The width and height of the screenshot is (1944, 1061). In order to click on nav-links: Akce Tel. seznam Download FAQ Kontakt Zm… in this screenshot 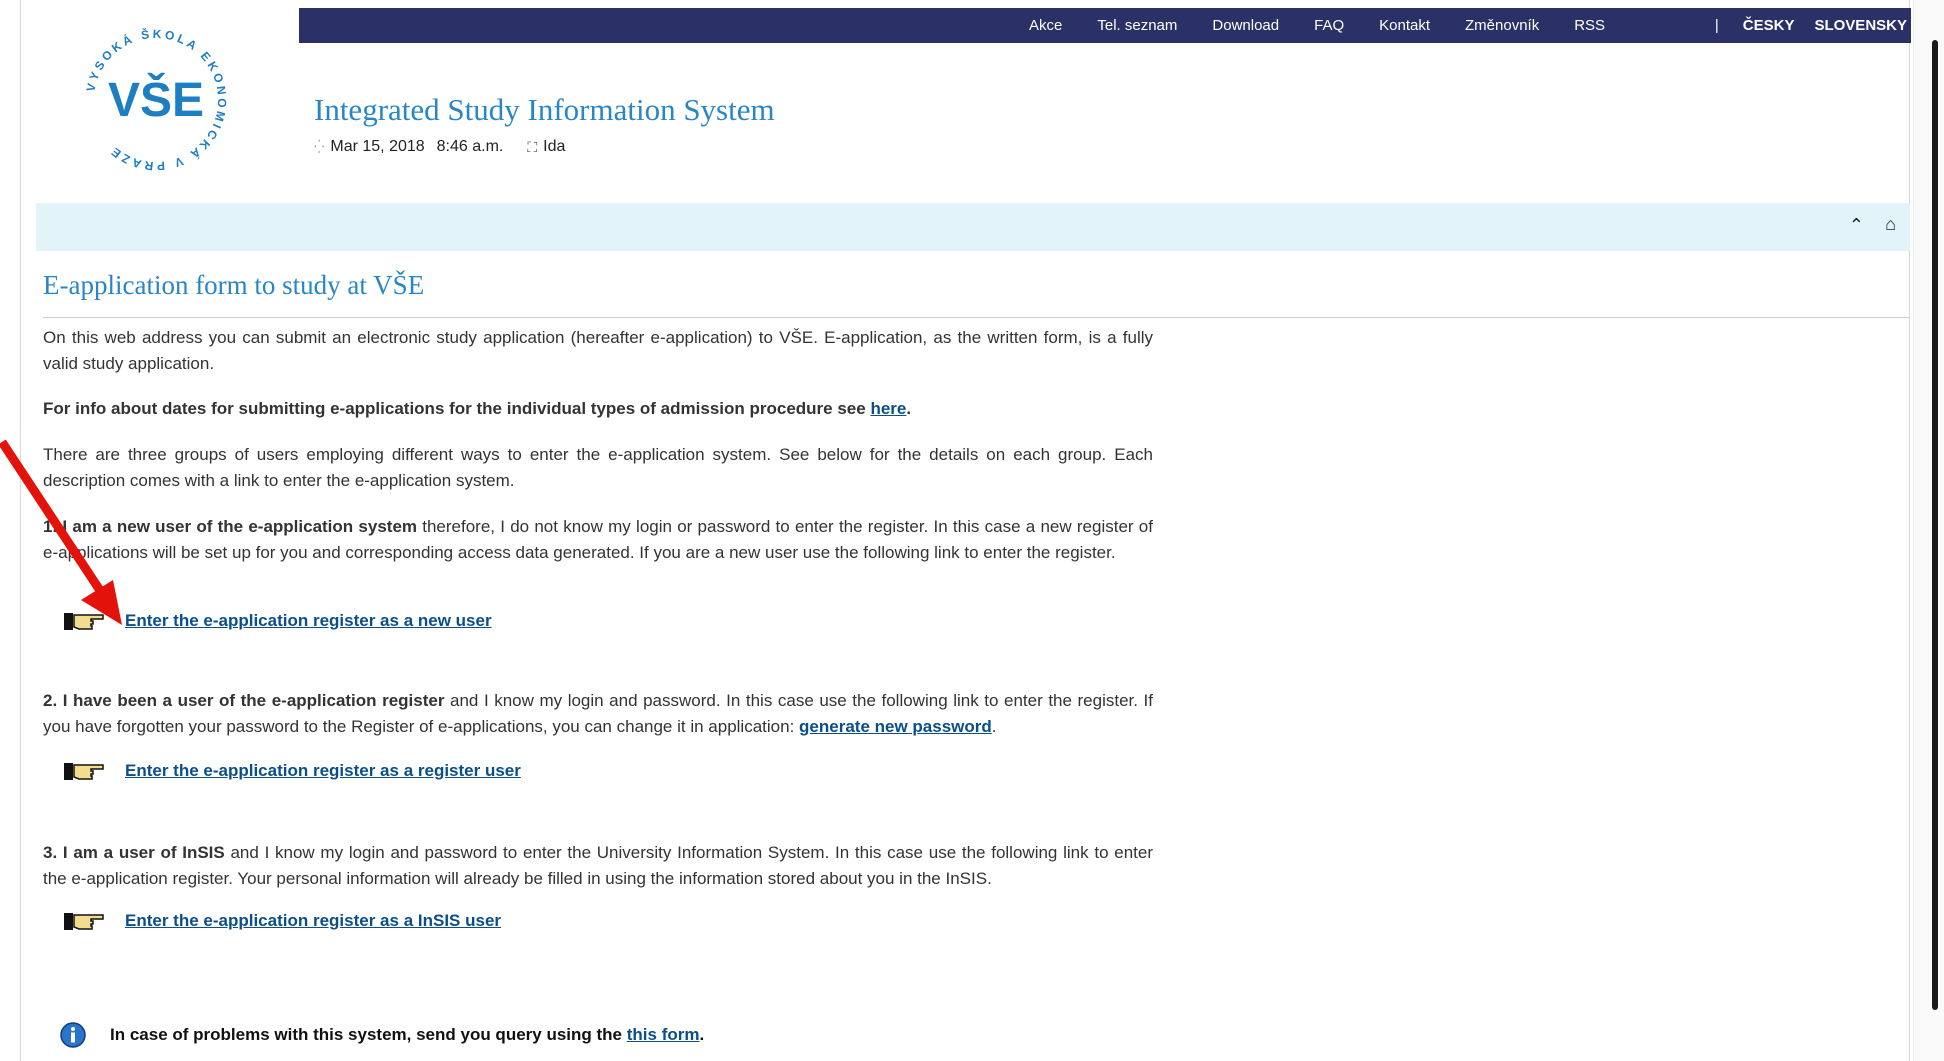, I will do `click(1317, 25)`.